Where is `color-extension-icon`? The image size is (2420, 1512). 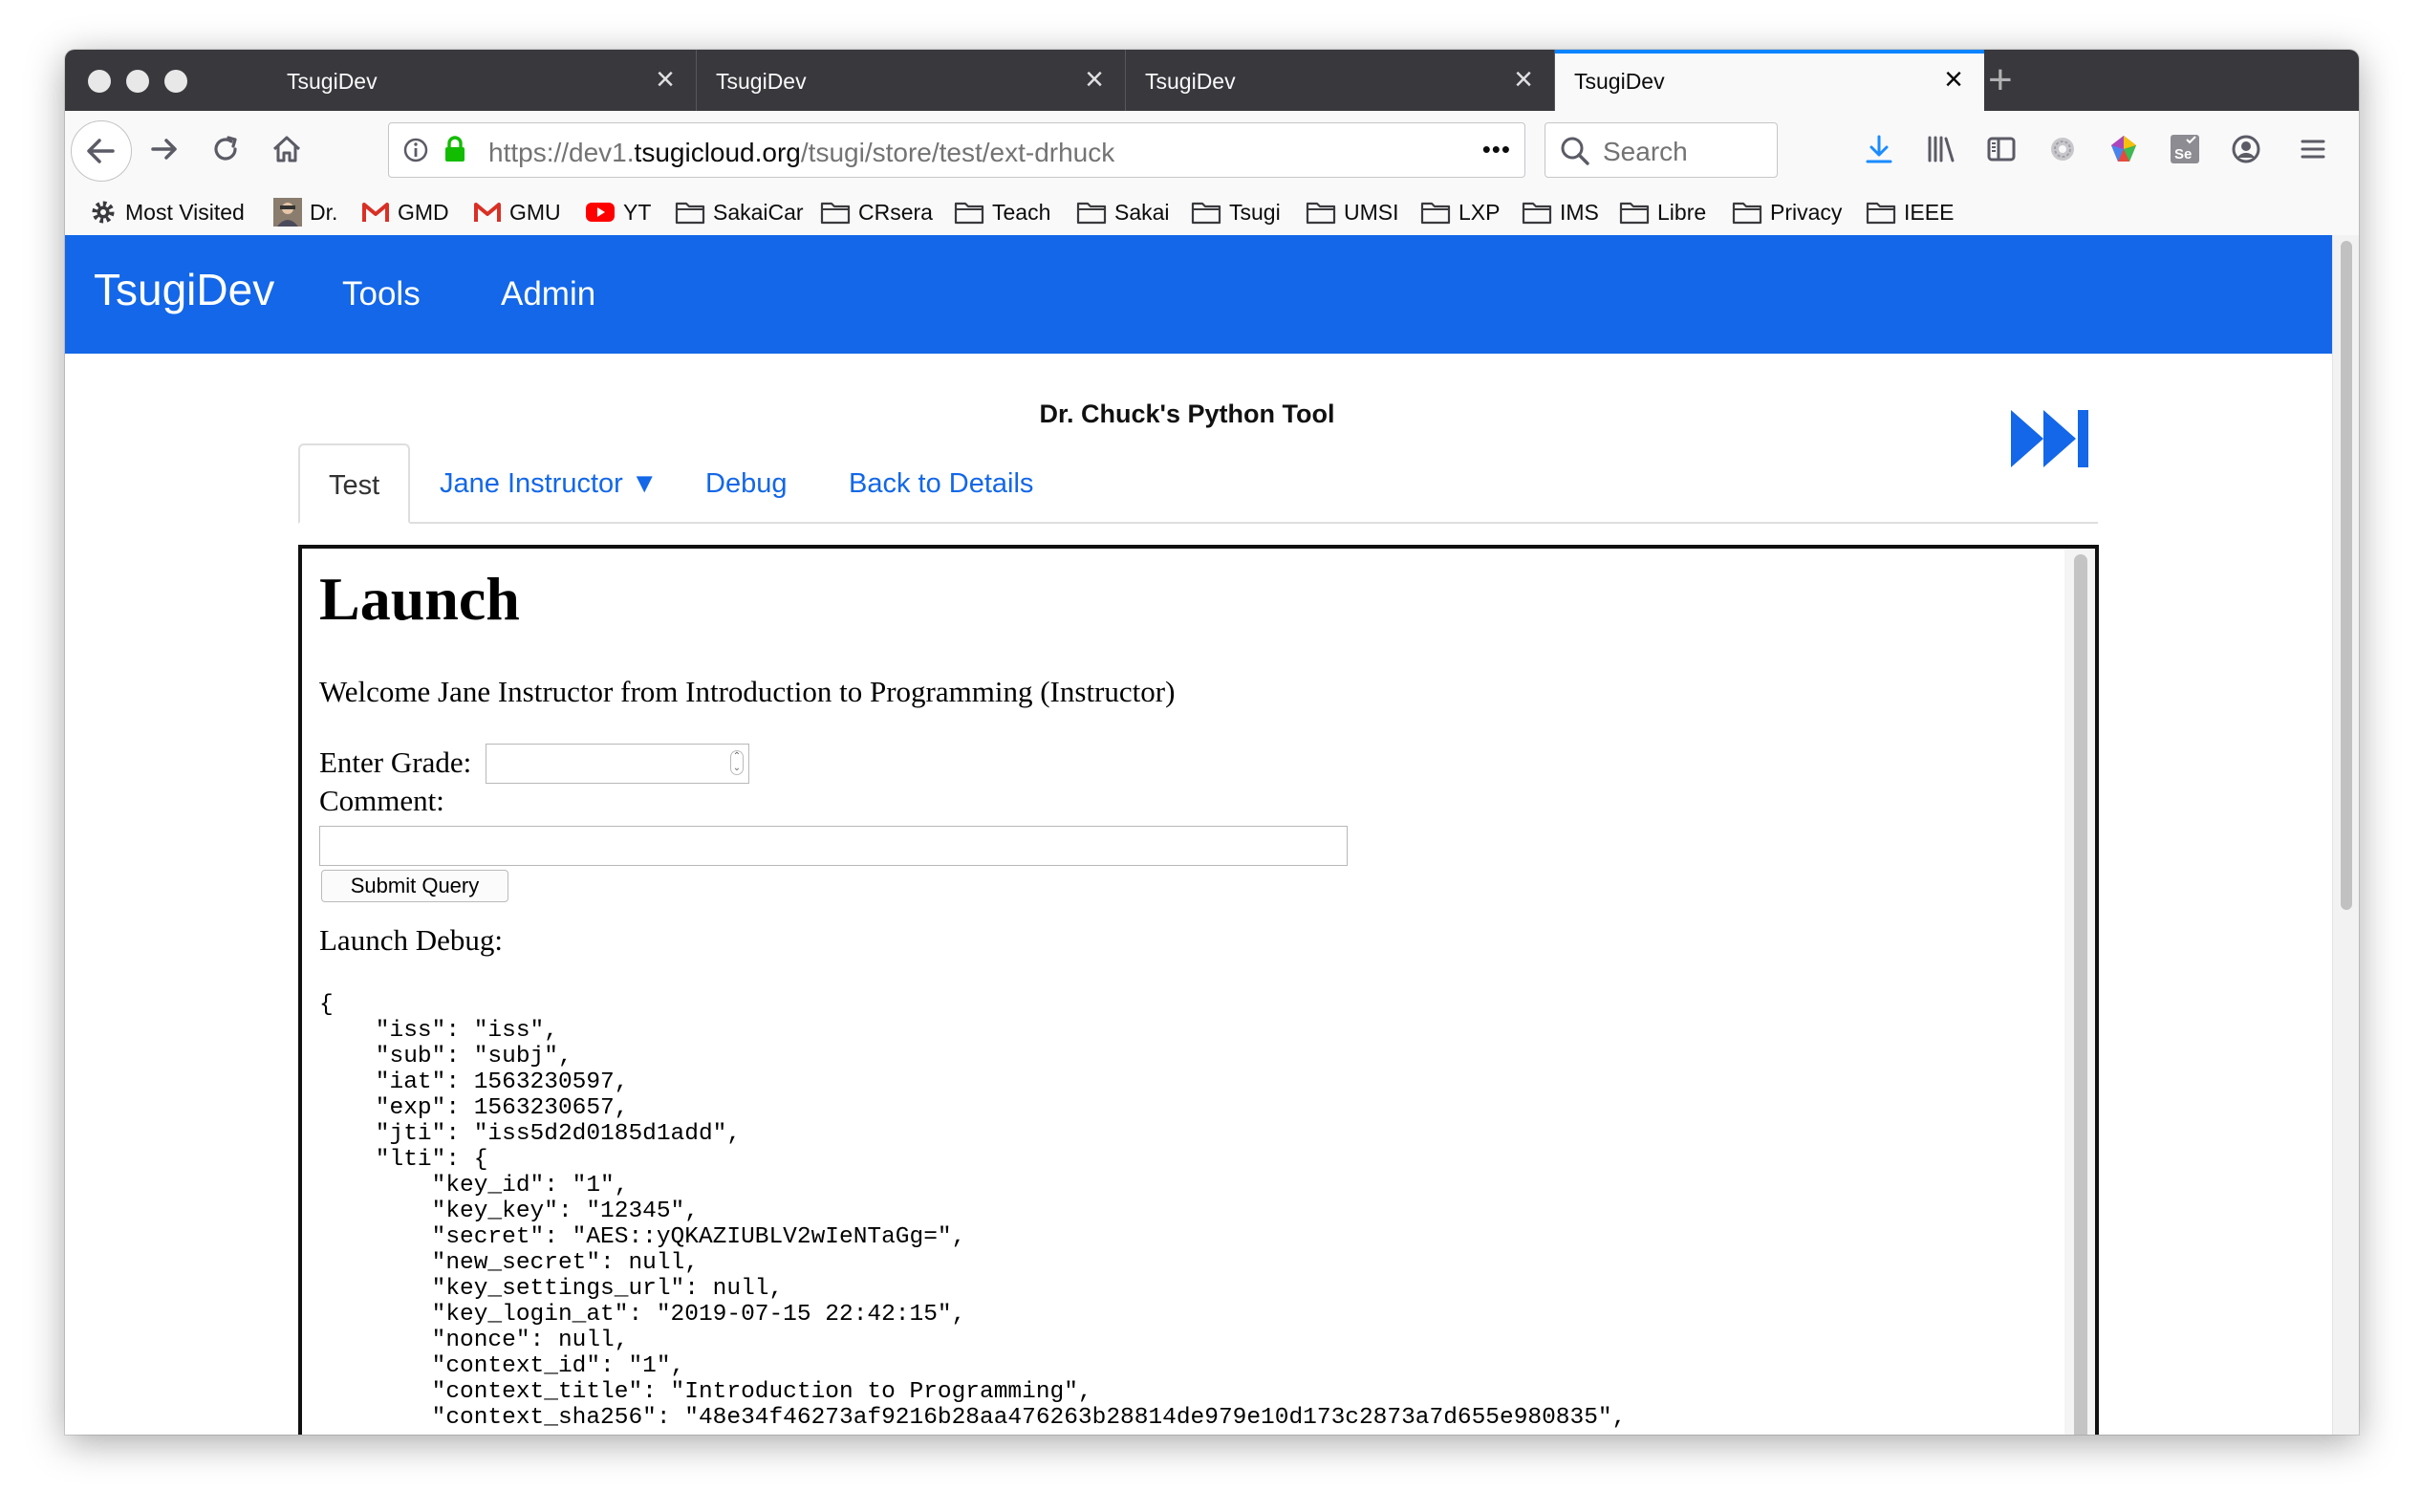
color-extension-icon is located at coordinates (2124, 149).